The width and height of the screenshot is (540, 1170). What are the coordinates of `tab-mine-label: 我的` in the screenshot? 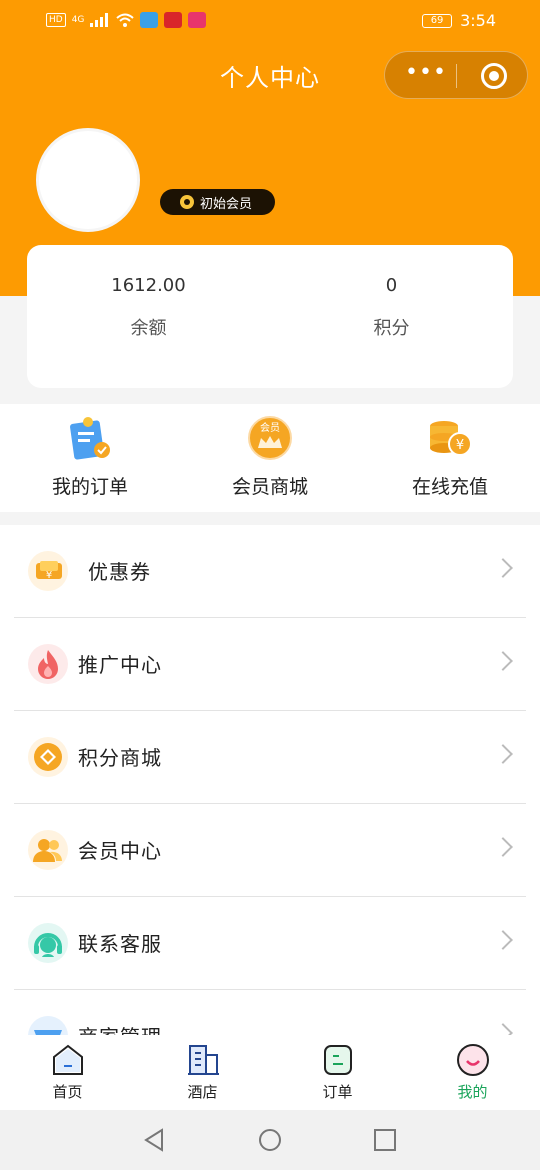 It's located at (472, 1092).